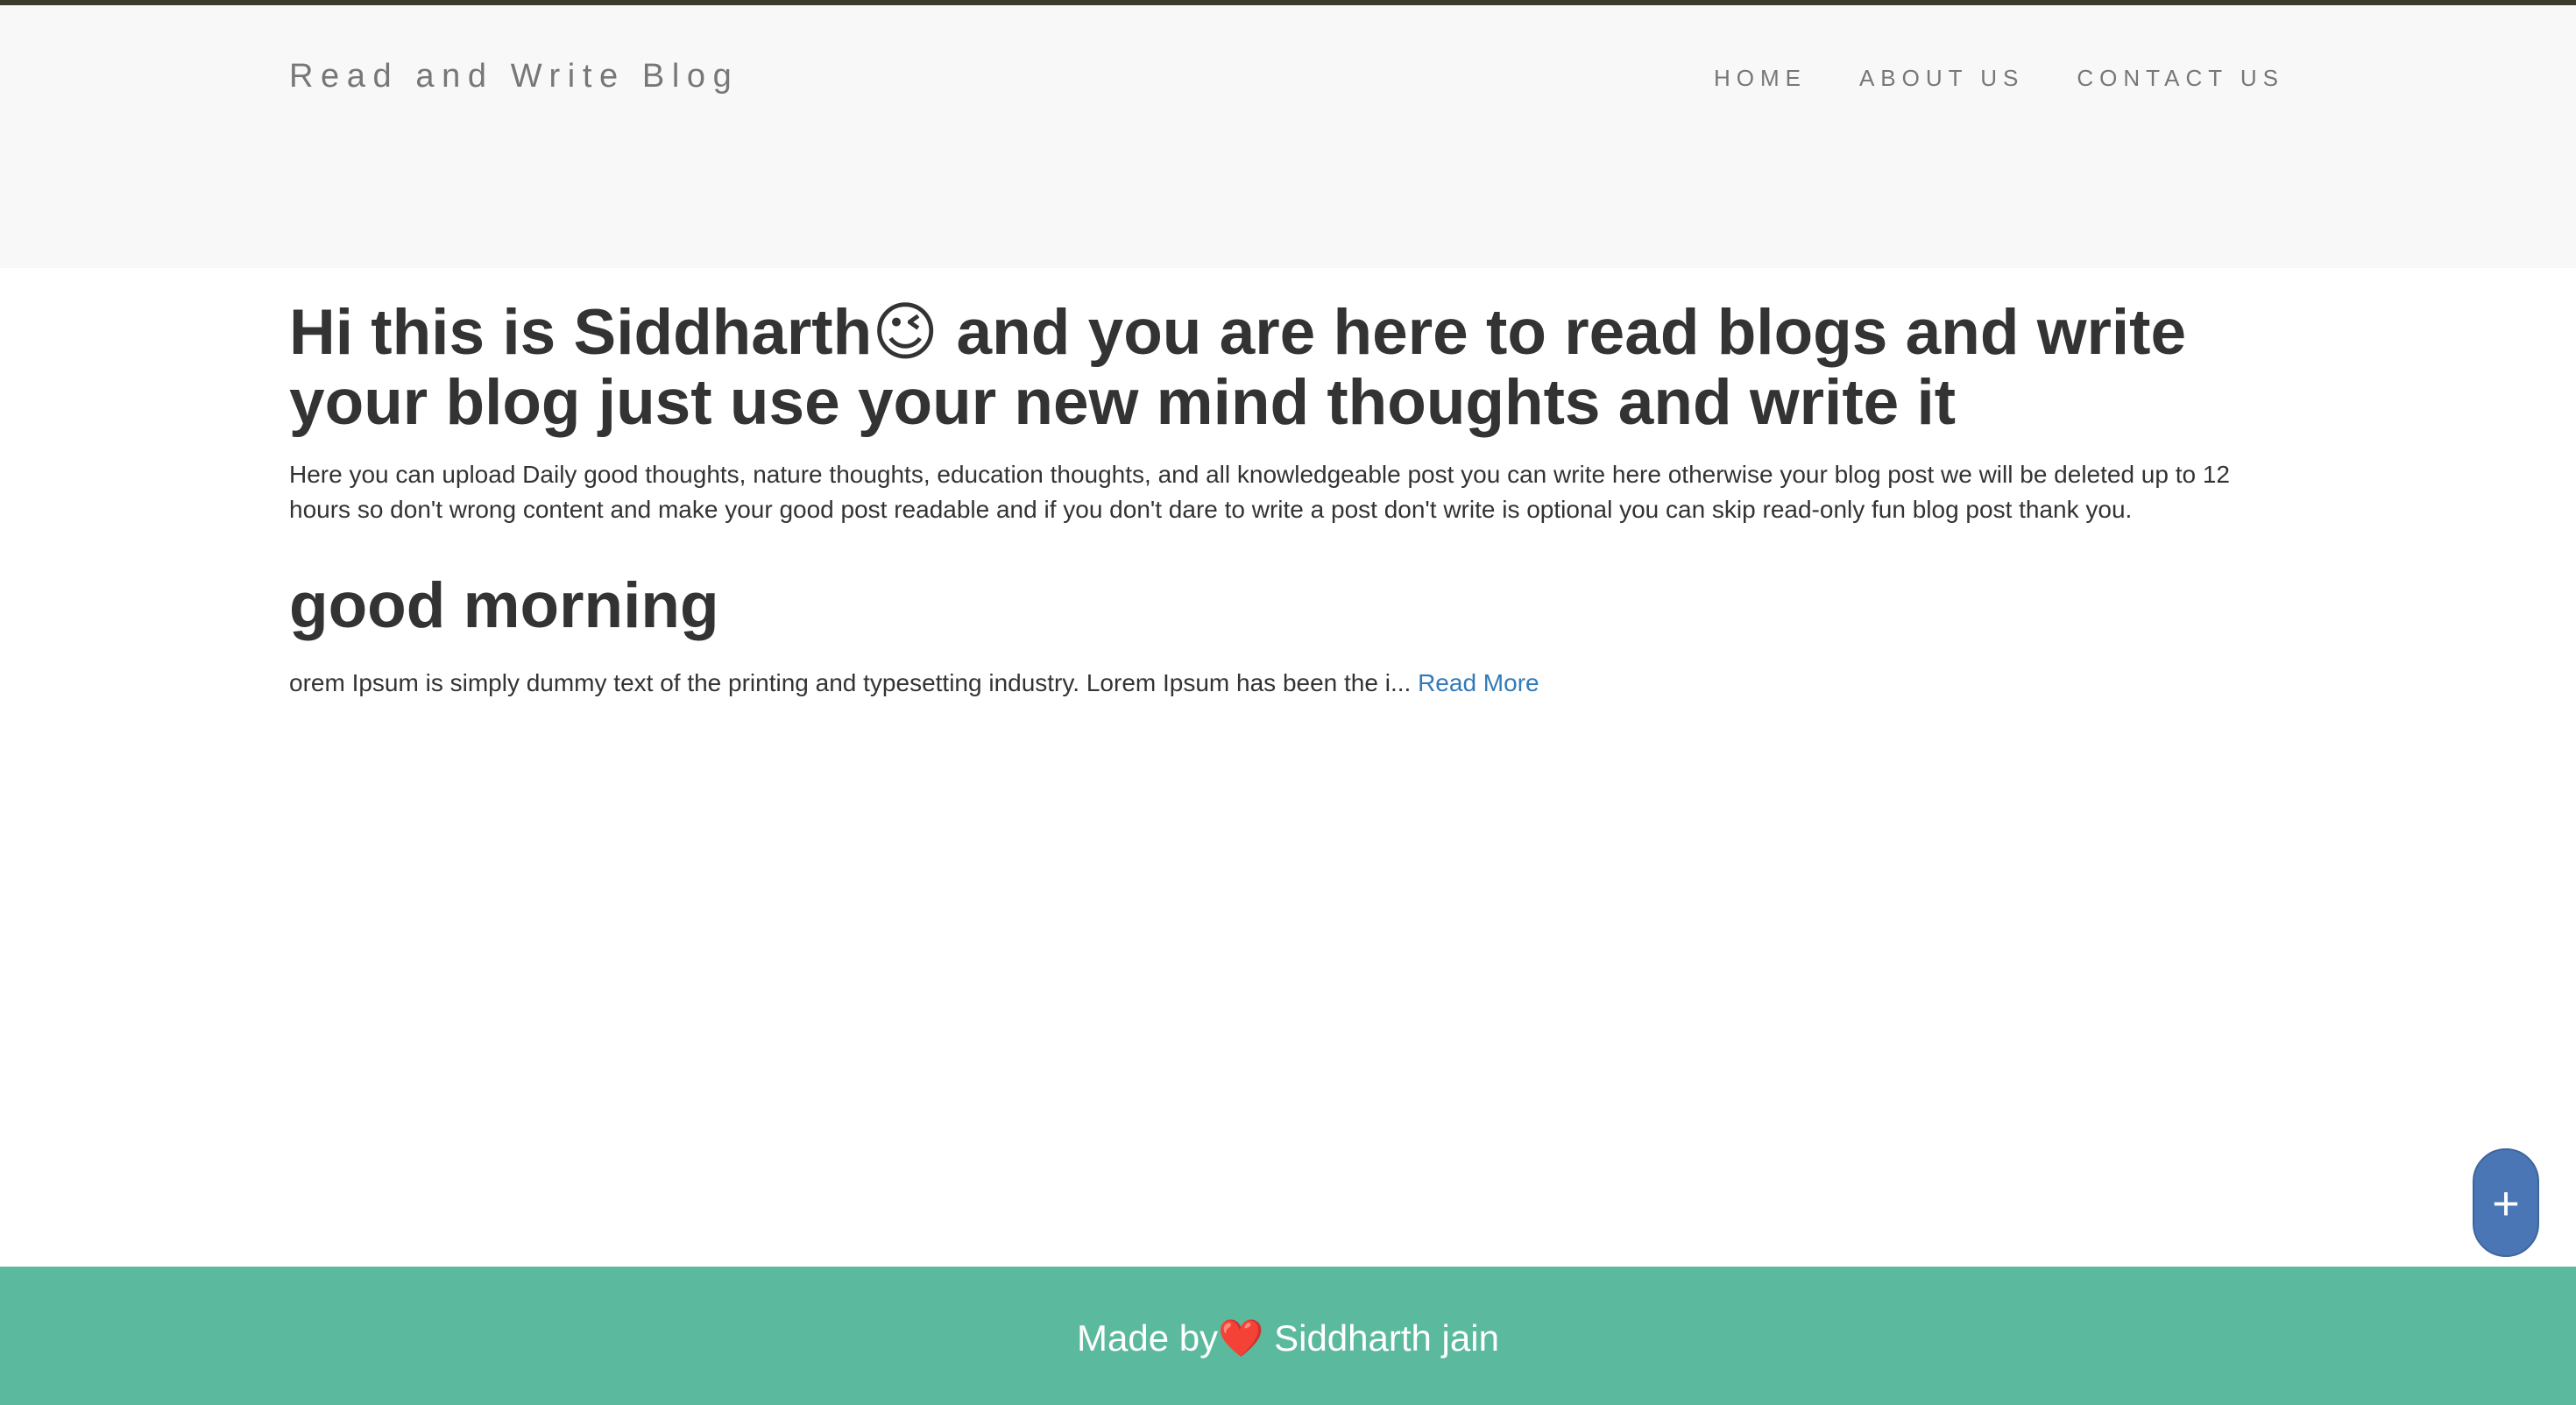  I want to click on nav-links: HOME ABOUT US CONTACT US, so click(1999, 78).